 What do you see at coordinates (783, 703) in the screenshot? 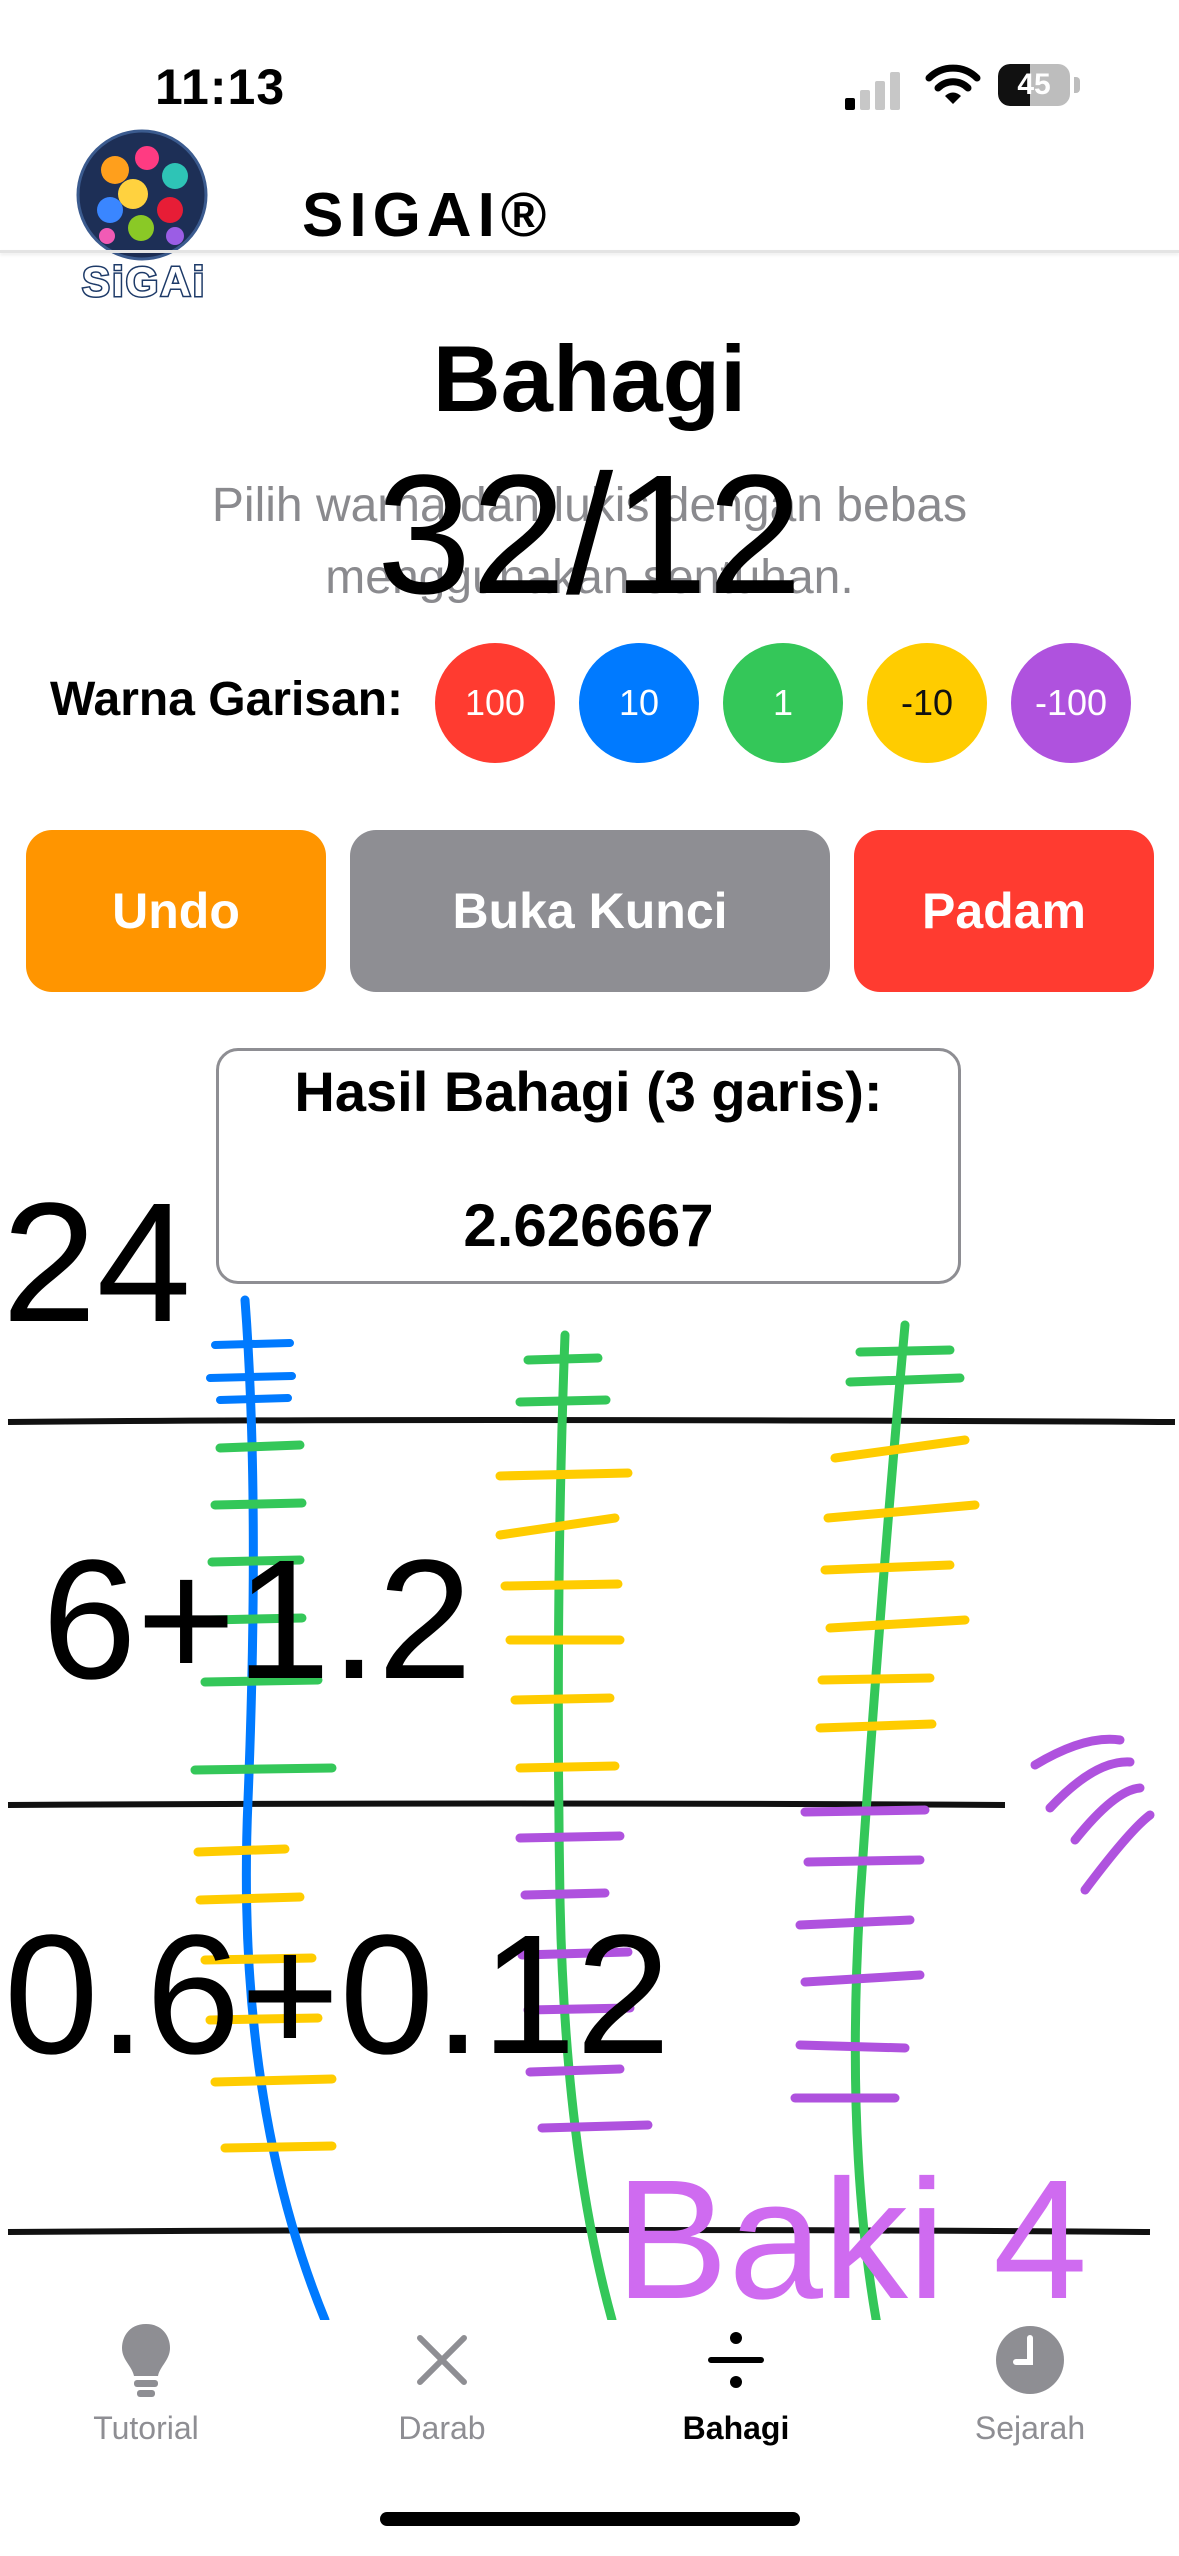
I see `color-button-1: 1` at bounding box center [783, 703].